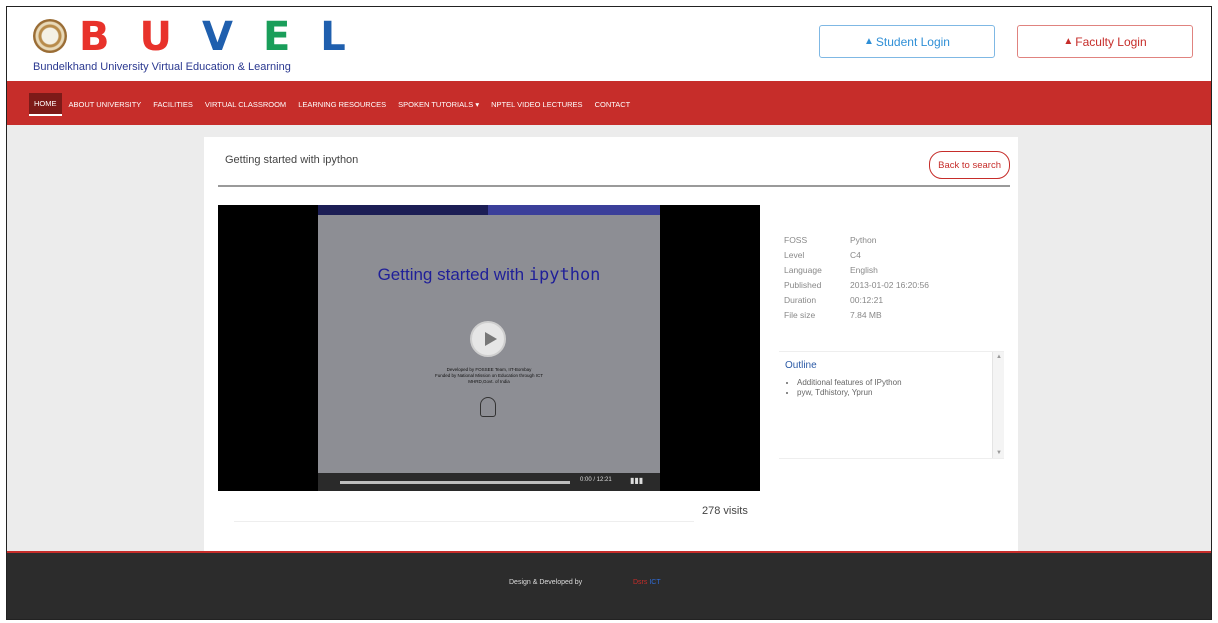  I want to click on outline-scrollbar: ▲ ▼, so click(998, 405).